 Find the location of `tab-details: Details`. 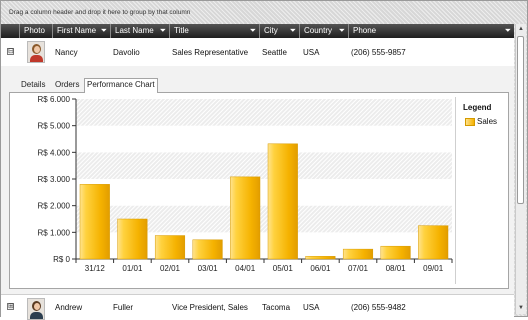

tab-details: Details is located at coordinates (33, 85).